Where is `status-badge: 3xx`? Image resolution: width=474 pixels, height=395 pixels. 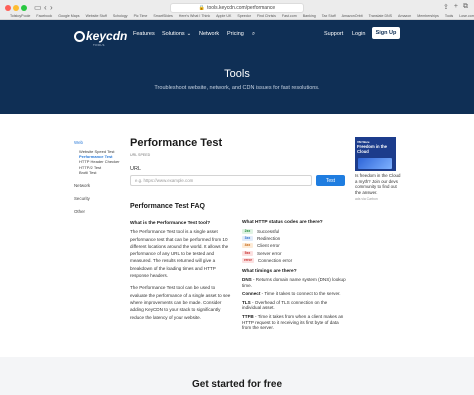 status-badge: 3xx is located at coordinates (247, 239).